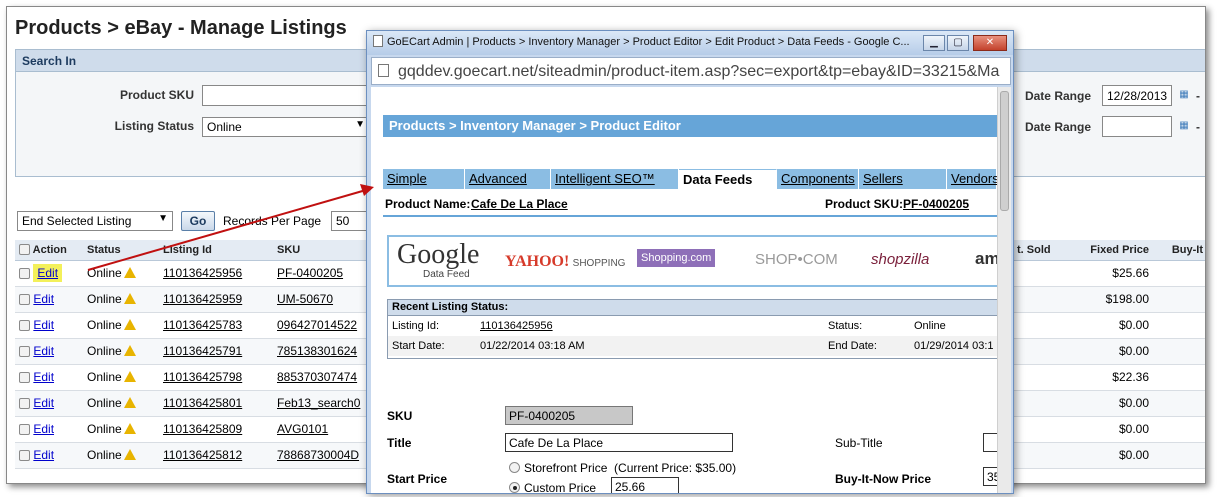 This screenshot has height=497, width=1219. Describe the element at coordinates (514, 467) in the screenshot. I see `storefront-radio` at that location.